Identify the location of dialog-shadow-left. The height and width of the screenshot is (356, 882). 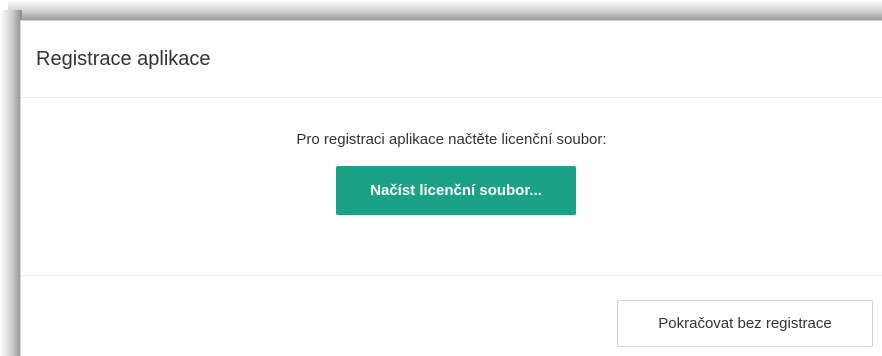
(11, 183).